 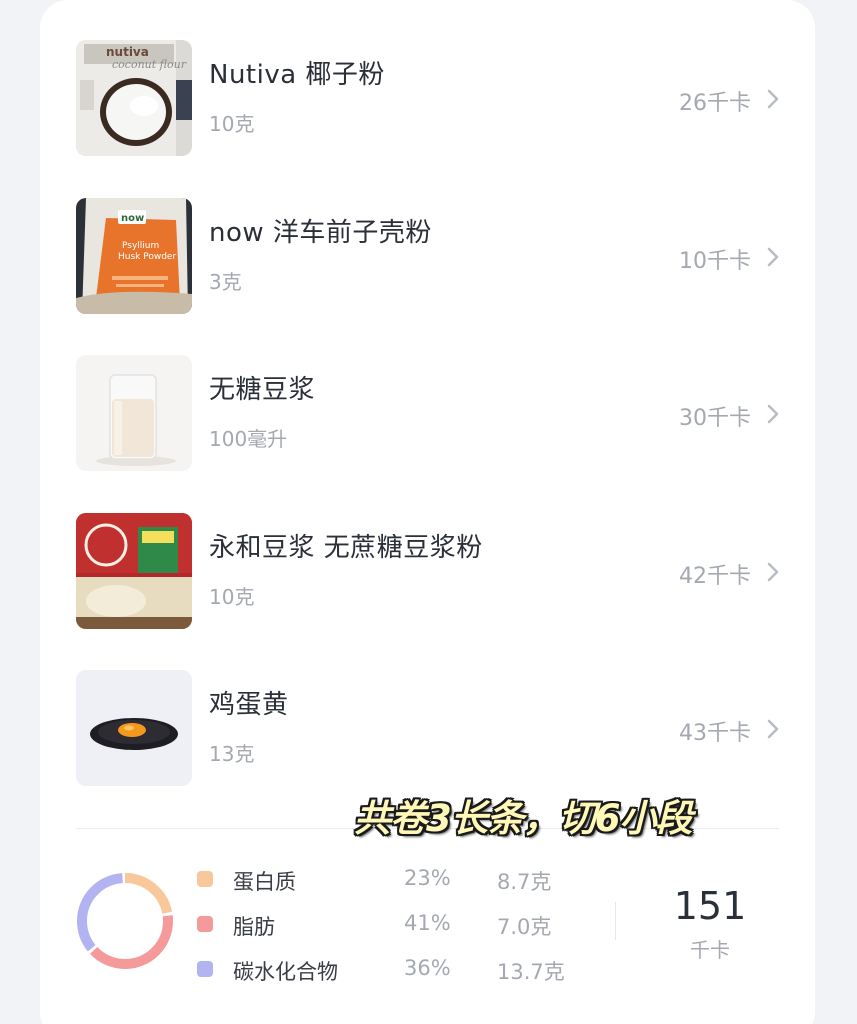 I want to click on legend-swatch-protein, so click(x=205, y=879).